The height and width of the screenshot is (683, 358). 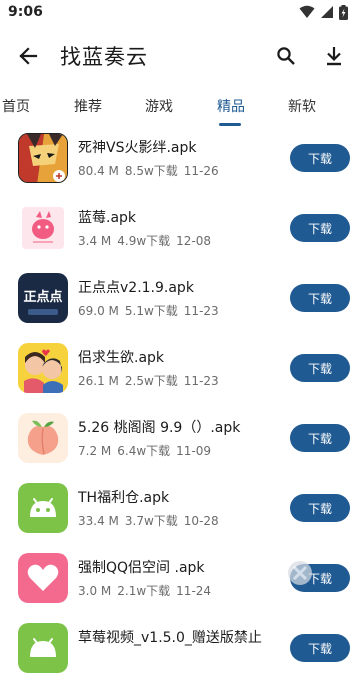 What do you see at coordinates (179, 648) in the screenshot?
I see `app-list-item: 草莓视频_v1.5.0_赠送版禁止 下载` at bounding box center [179, 648].